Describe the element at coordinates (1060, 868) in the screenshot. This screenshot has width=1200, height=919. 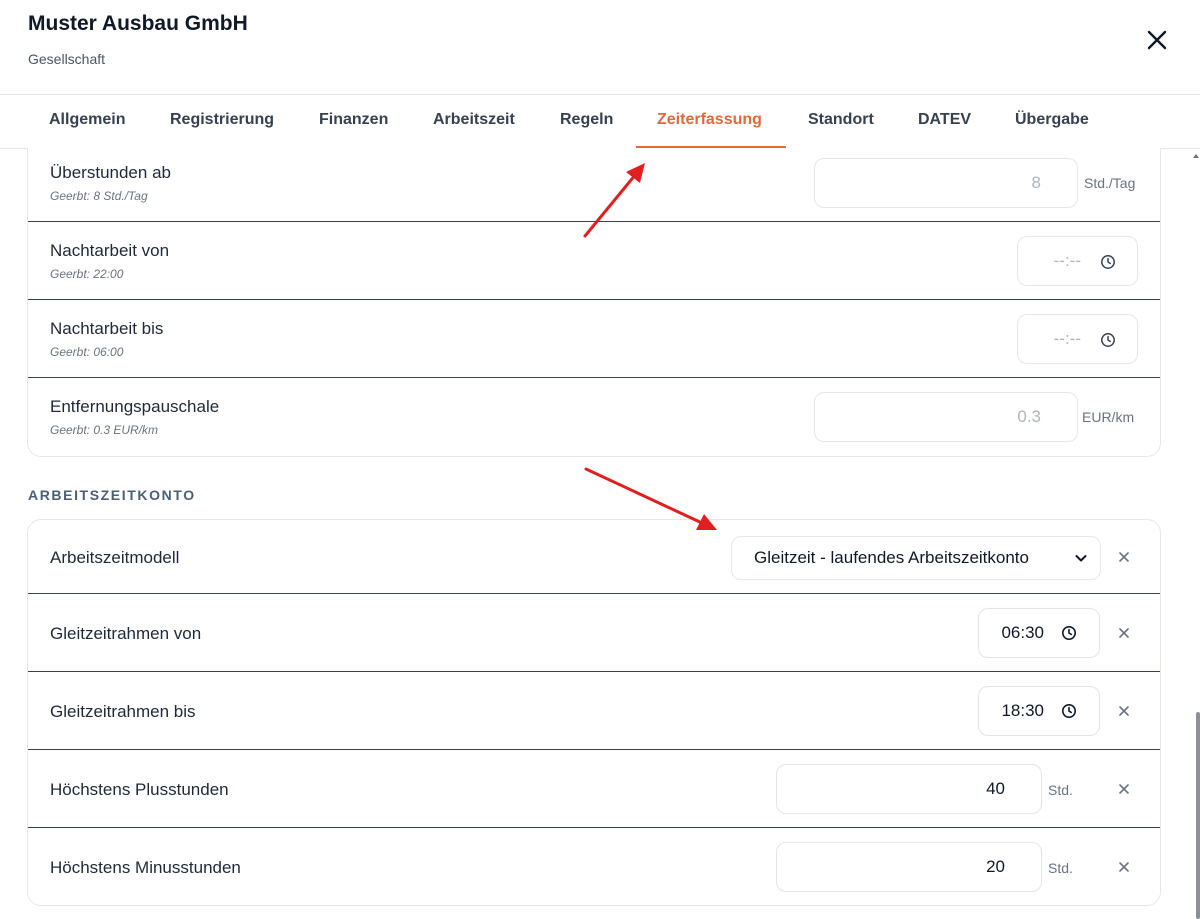
I see `max-minus-hours-unit: Std.` at that location.